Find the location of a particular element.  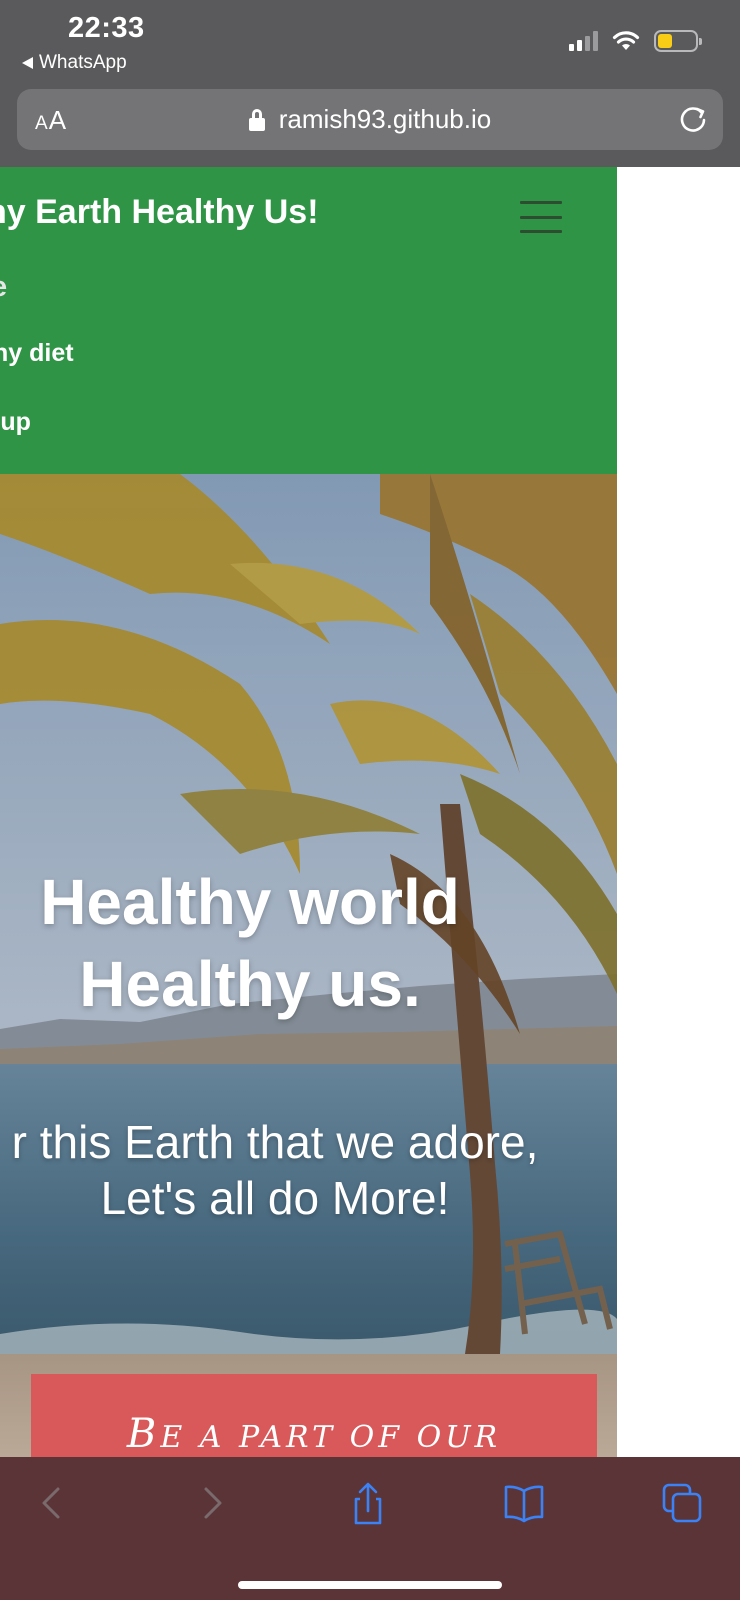

back-to-app-link: WhatsApp is located at coordinates (74, 63).